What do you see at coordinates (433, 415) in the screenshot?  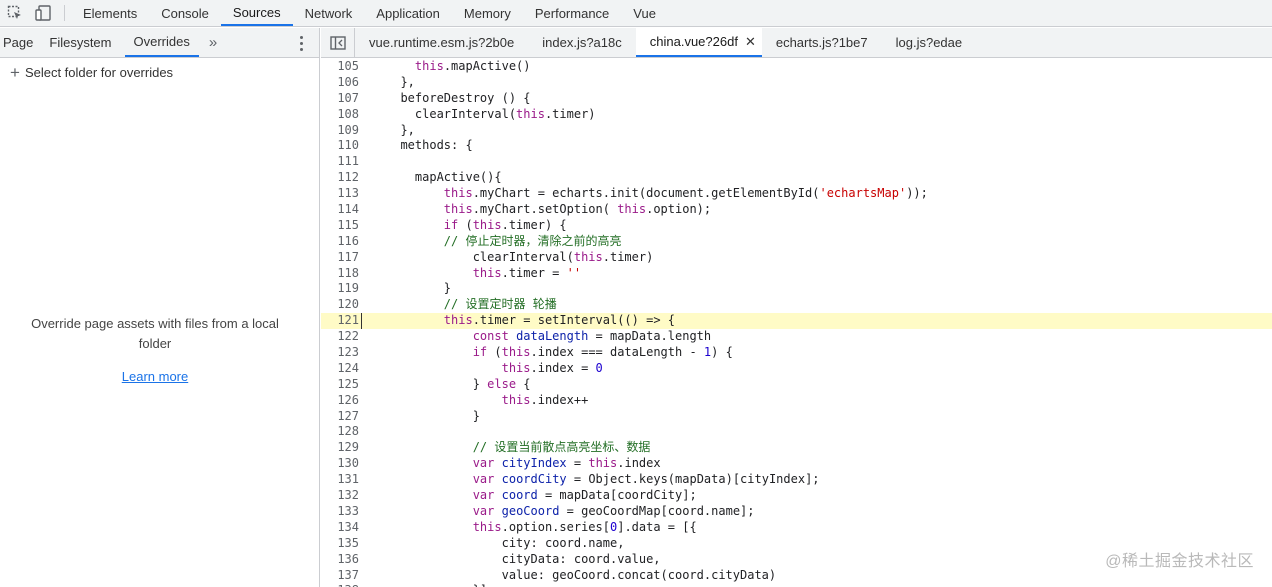 I see `code-text: }` at bounding box center [433, 415].